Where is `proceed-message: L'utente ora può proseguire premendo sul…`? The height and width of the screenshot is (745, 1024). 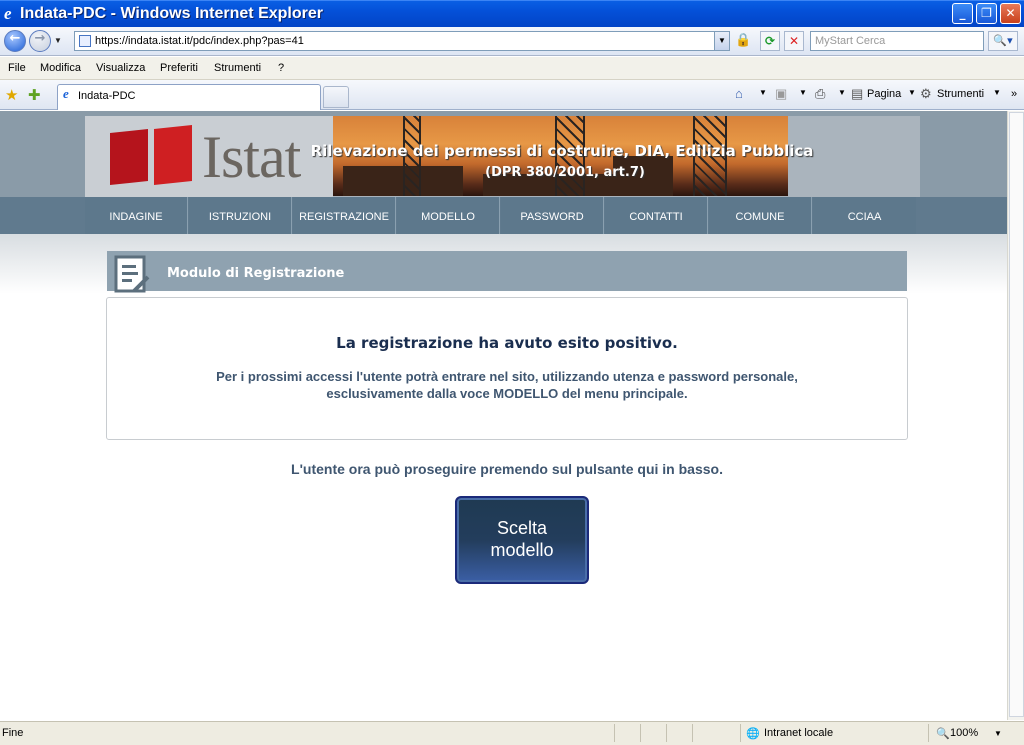
proceed-message: L'utente ora può proseguire premendo sul… is located at coordinates (507, 469).